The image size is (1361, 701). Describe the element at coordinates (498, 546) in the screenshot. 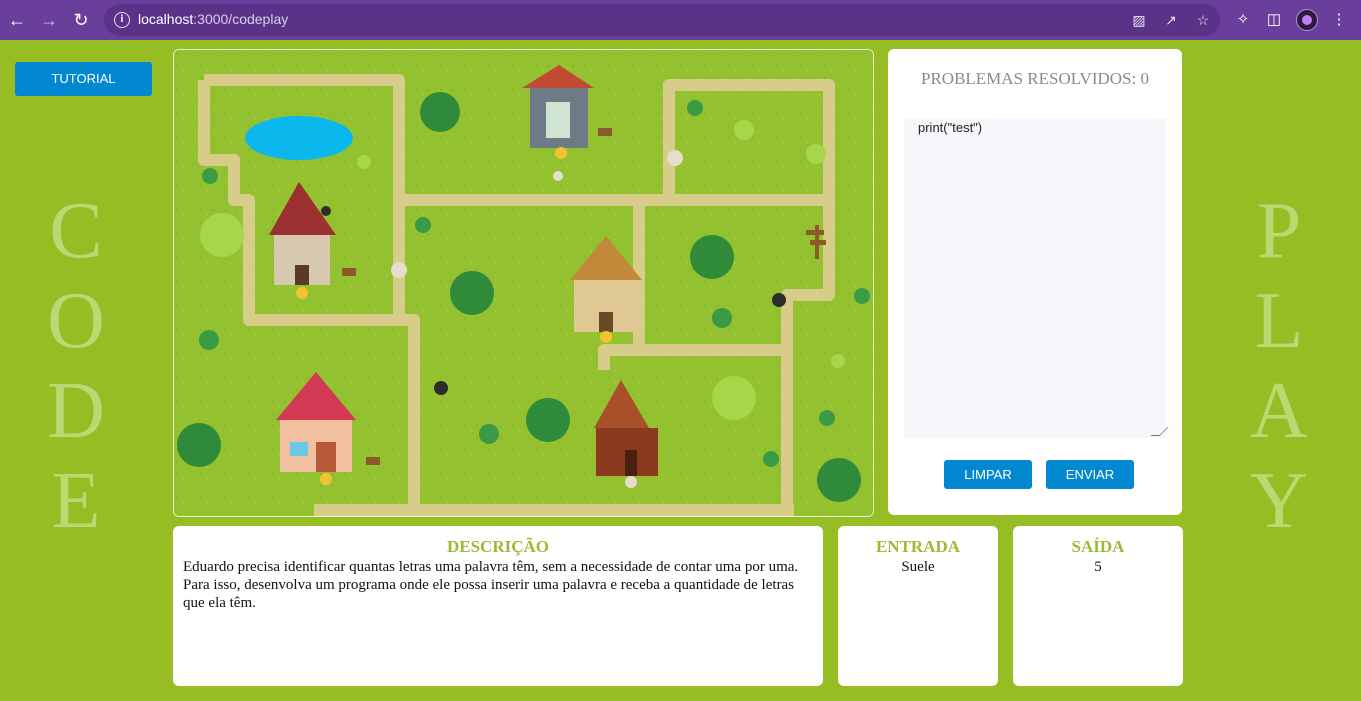

I see `description-title: DESCRIÇÃO` at that location.